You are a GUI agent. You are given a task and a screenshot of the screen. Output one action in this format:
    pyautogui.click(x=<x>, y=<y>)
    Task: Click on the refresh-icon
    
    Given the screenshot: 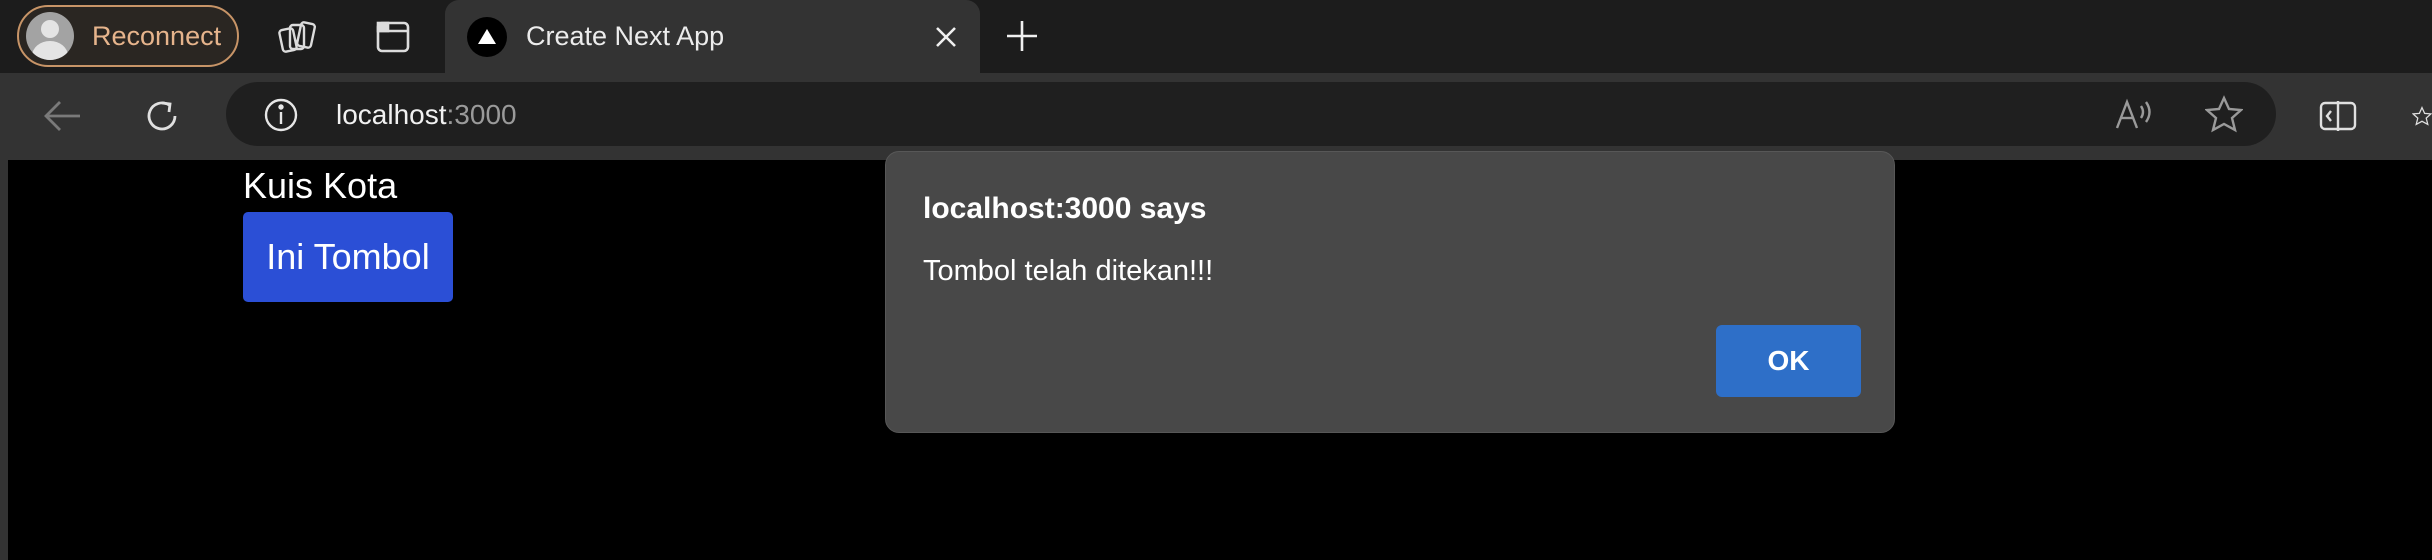 What is the action you would take?
    pyautogui.click(x=162, y=116)
    